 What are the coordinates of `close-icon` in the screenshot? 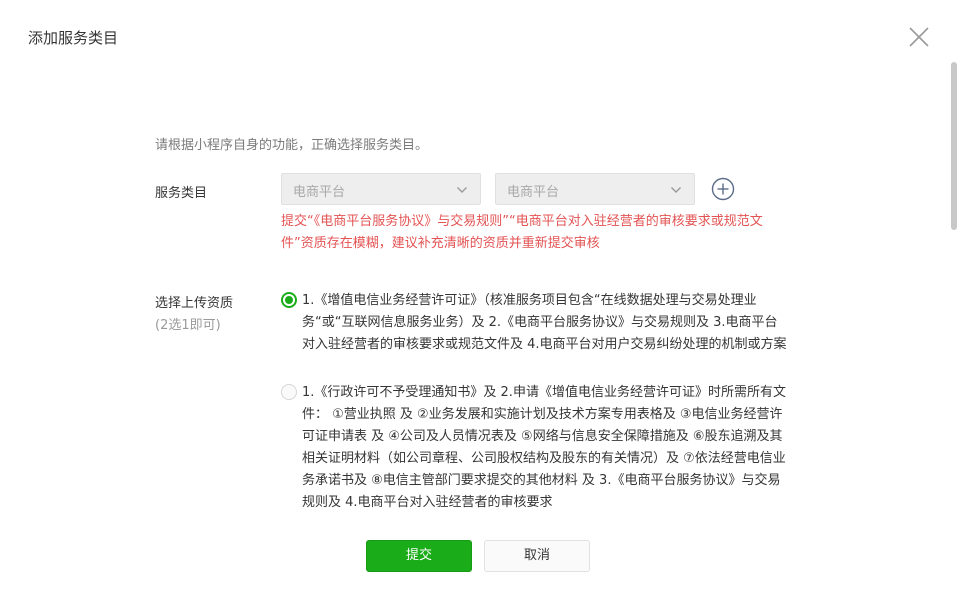 It's located at (919, 37).